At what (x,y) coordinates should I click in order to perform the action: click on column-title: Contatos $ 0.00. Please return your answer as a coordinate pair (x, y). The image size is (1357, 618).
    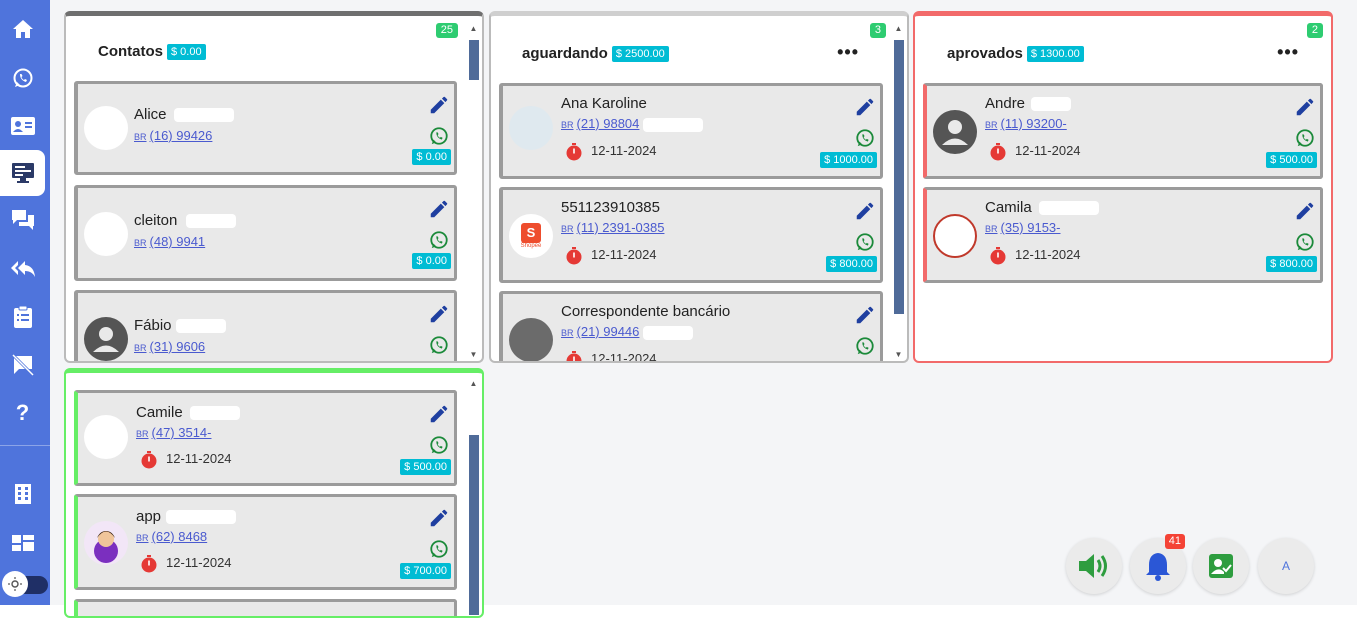
    Looking at the image, I should click on (152, 51).